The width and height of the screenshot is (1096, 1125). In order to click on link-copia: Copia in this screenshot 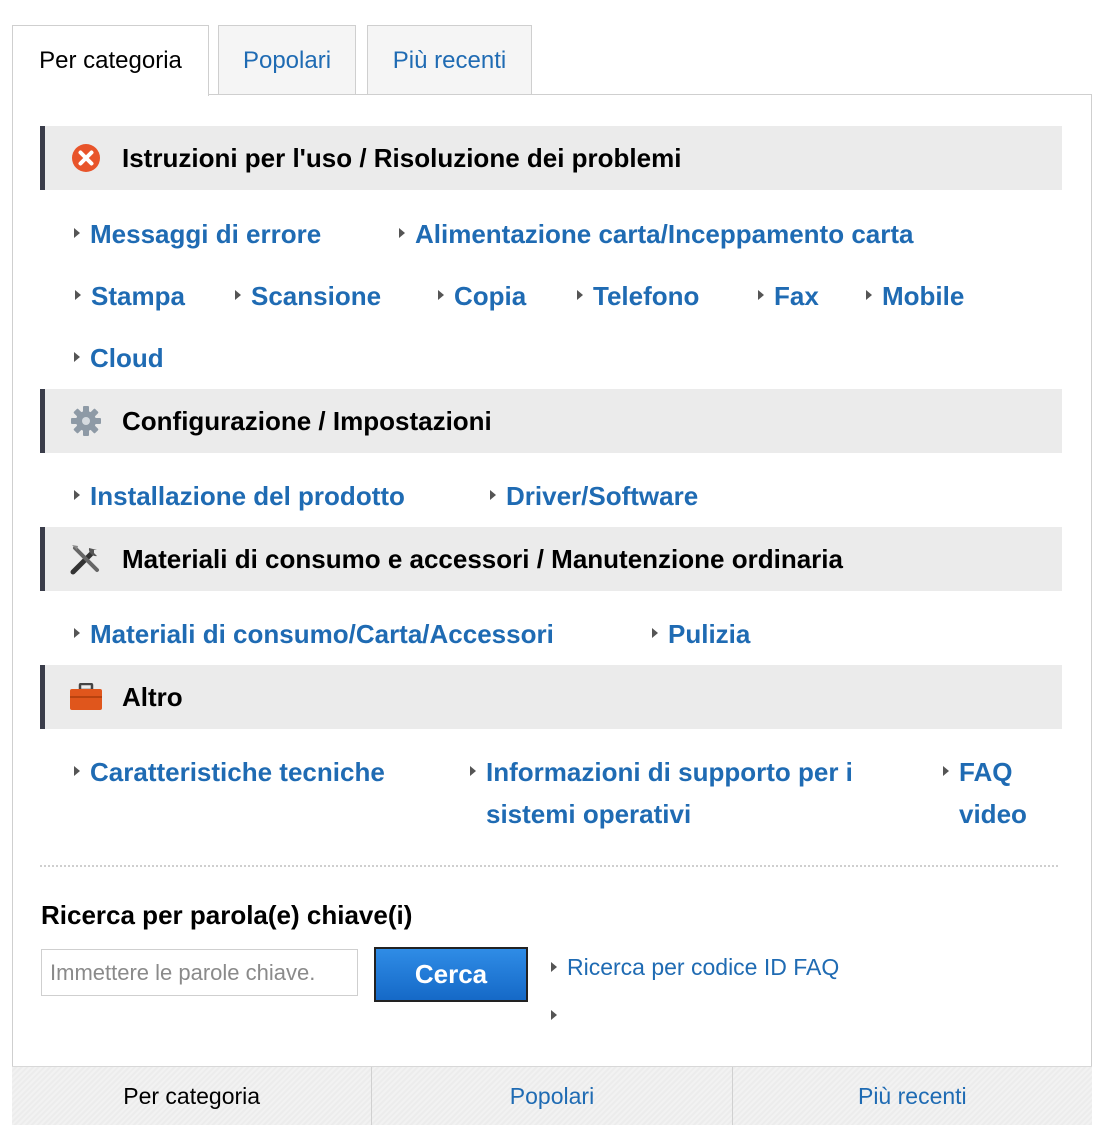, I will do `click(481, 296)`.